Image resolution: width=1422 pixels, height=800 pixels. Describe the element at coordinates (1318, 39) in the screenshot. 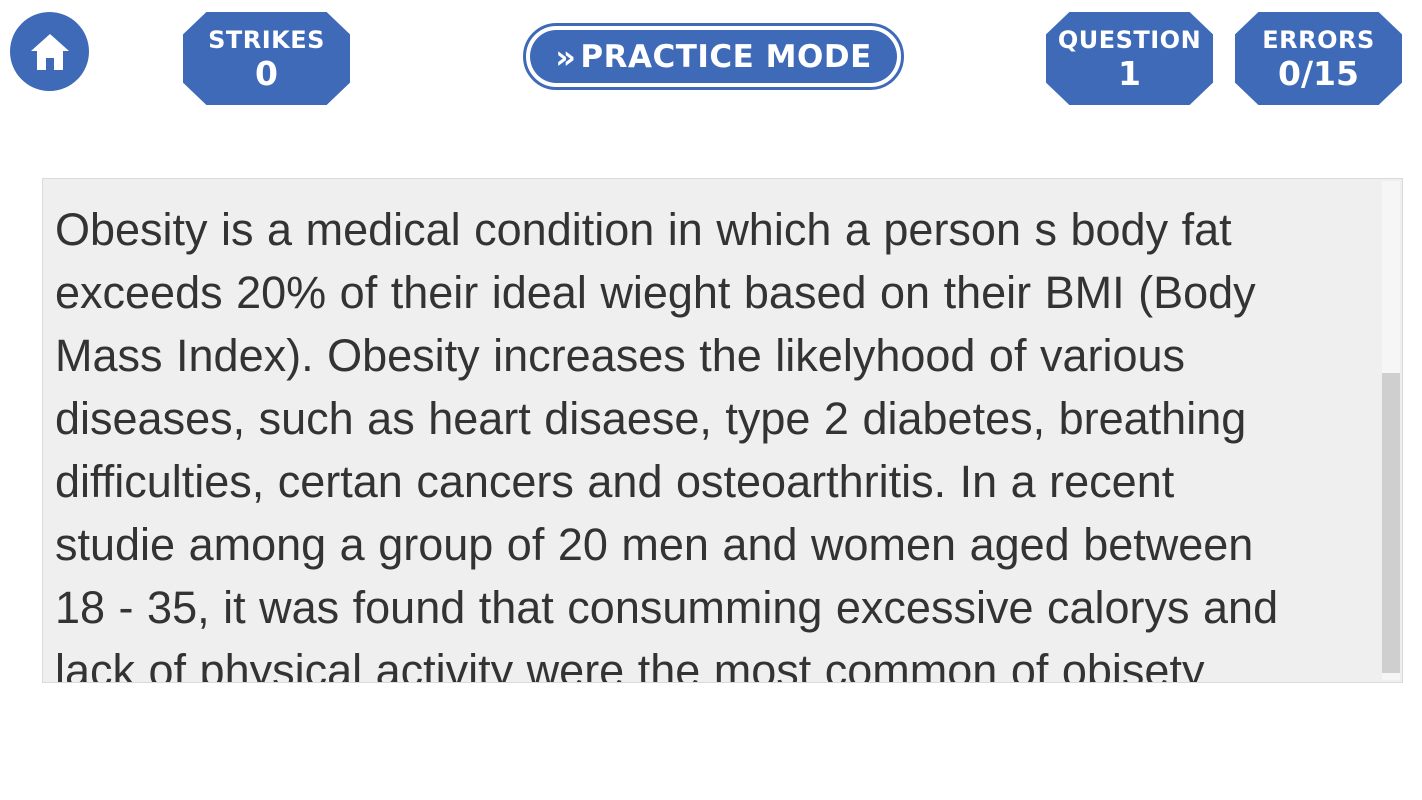

I see `errors-label: ERRORS` at that location.